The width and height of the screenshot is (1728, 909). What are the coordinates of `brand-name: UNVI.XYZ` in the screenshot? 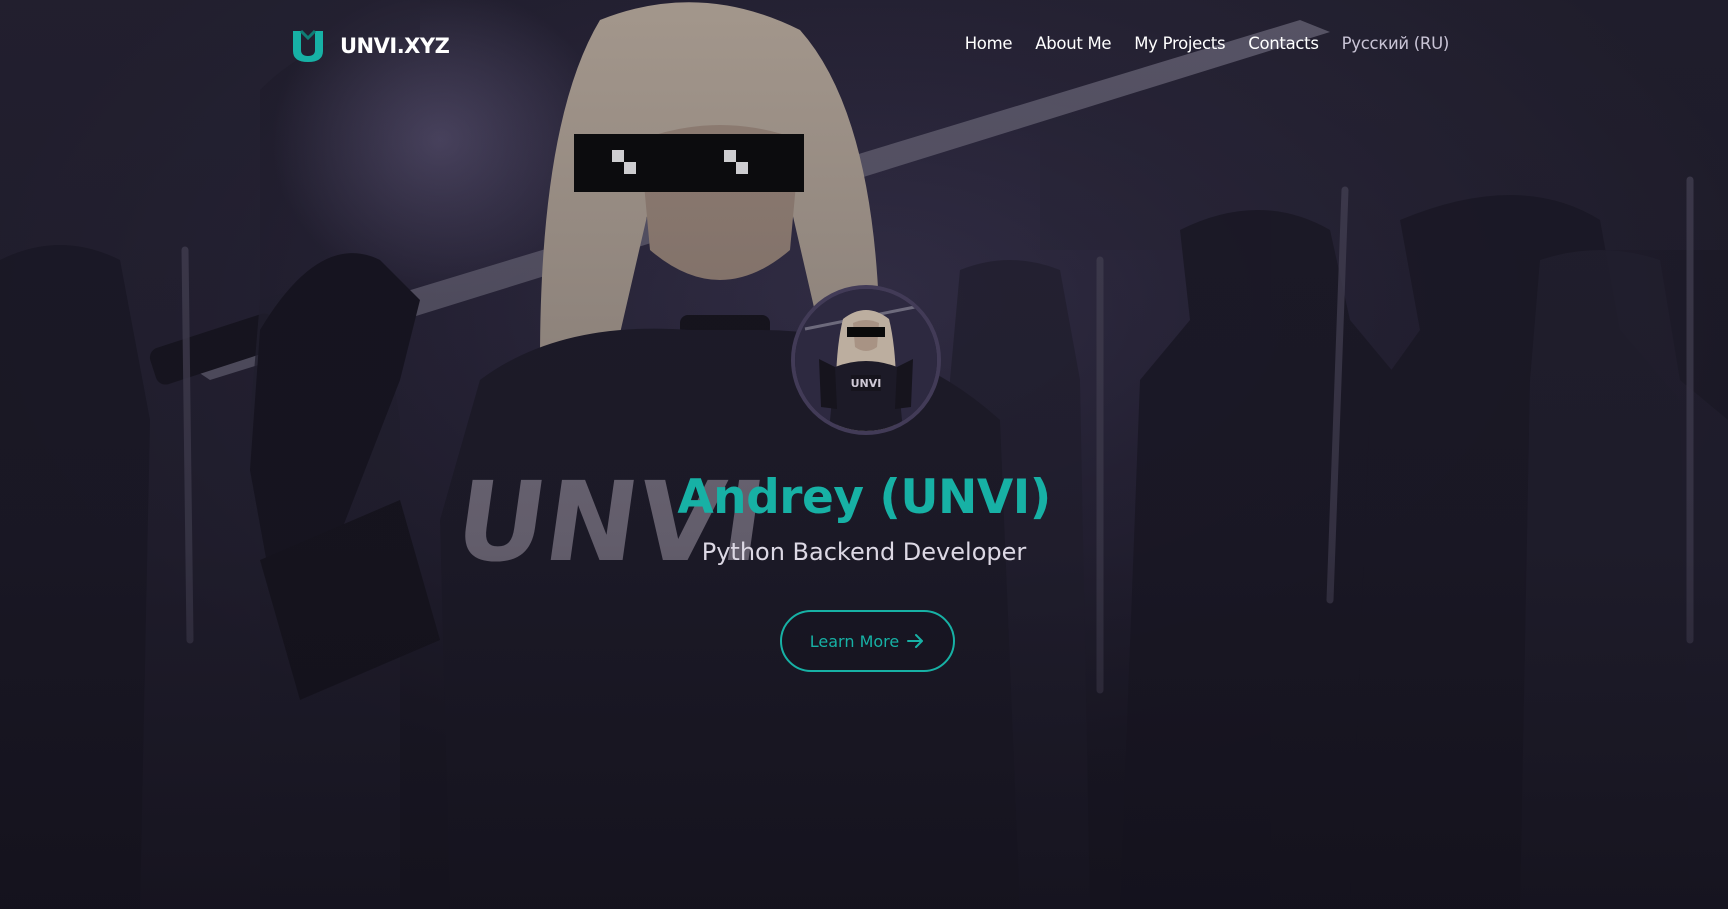 It's located at (395, 46).